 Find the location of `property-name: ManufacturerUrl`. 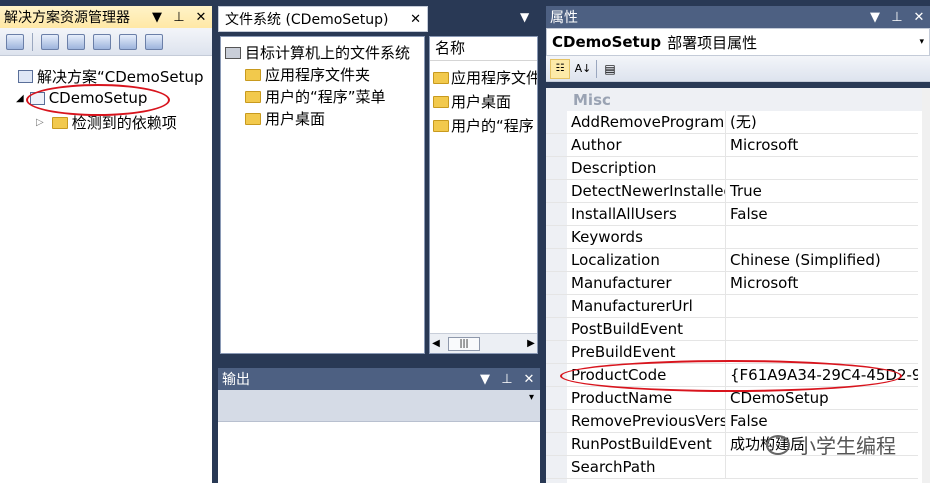

property-name: ManufacturerUrl is located at coordinates (636, 306).